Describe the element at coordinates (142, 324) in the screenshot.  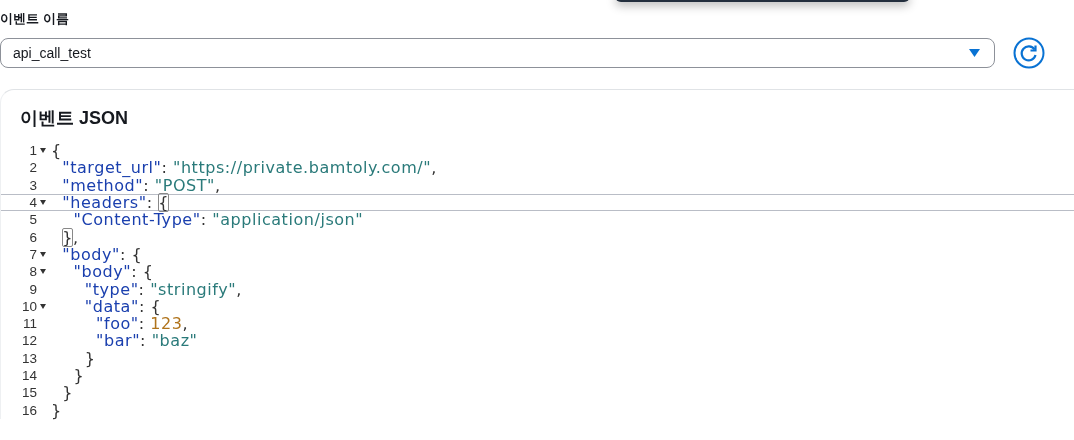
I see `code-line: "foo": 123,` at that location.